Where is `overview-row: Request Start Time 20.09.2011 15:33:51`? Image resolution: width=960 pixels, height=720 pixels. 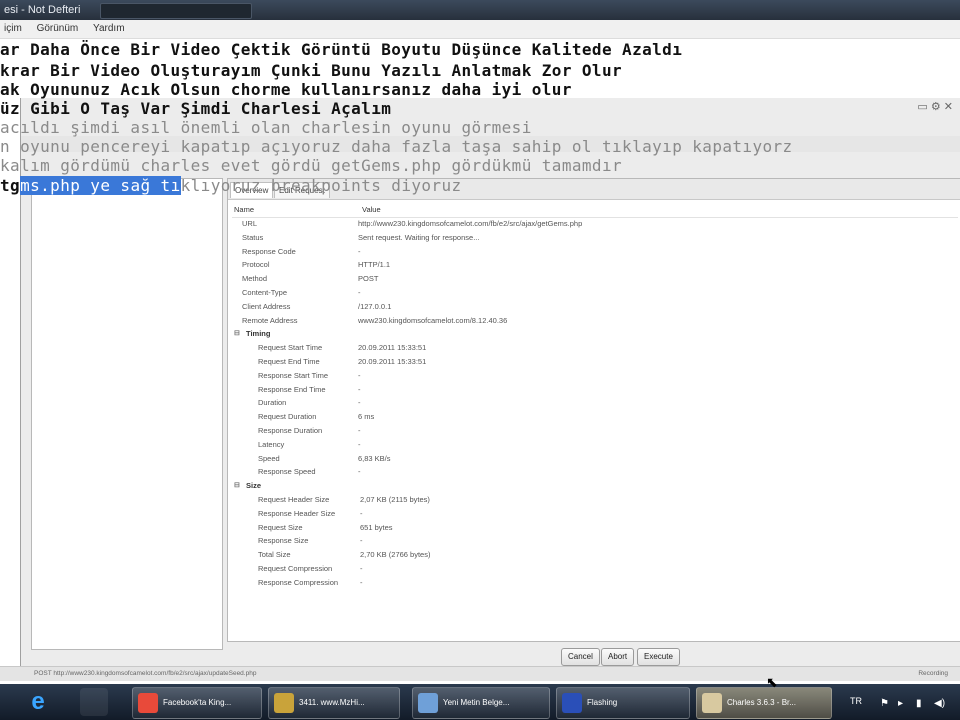 overview-row: Request Start Time 20.09.2011 15:33:51 is located at coordinates (591, 349).